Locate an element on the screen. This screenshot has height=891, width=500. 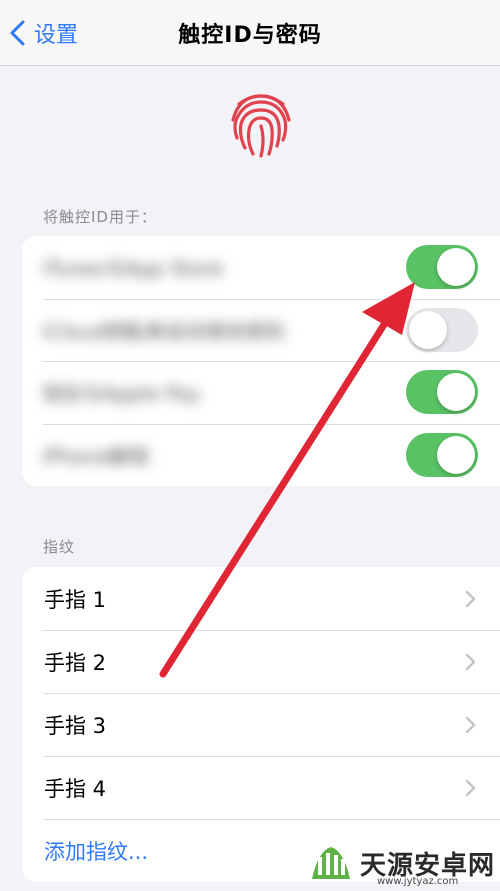
navigation-bar: 设置 触控ID与密码 is located at coordinates (250, 33).